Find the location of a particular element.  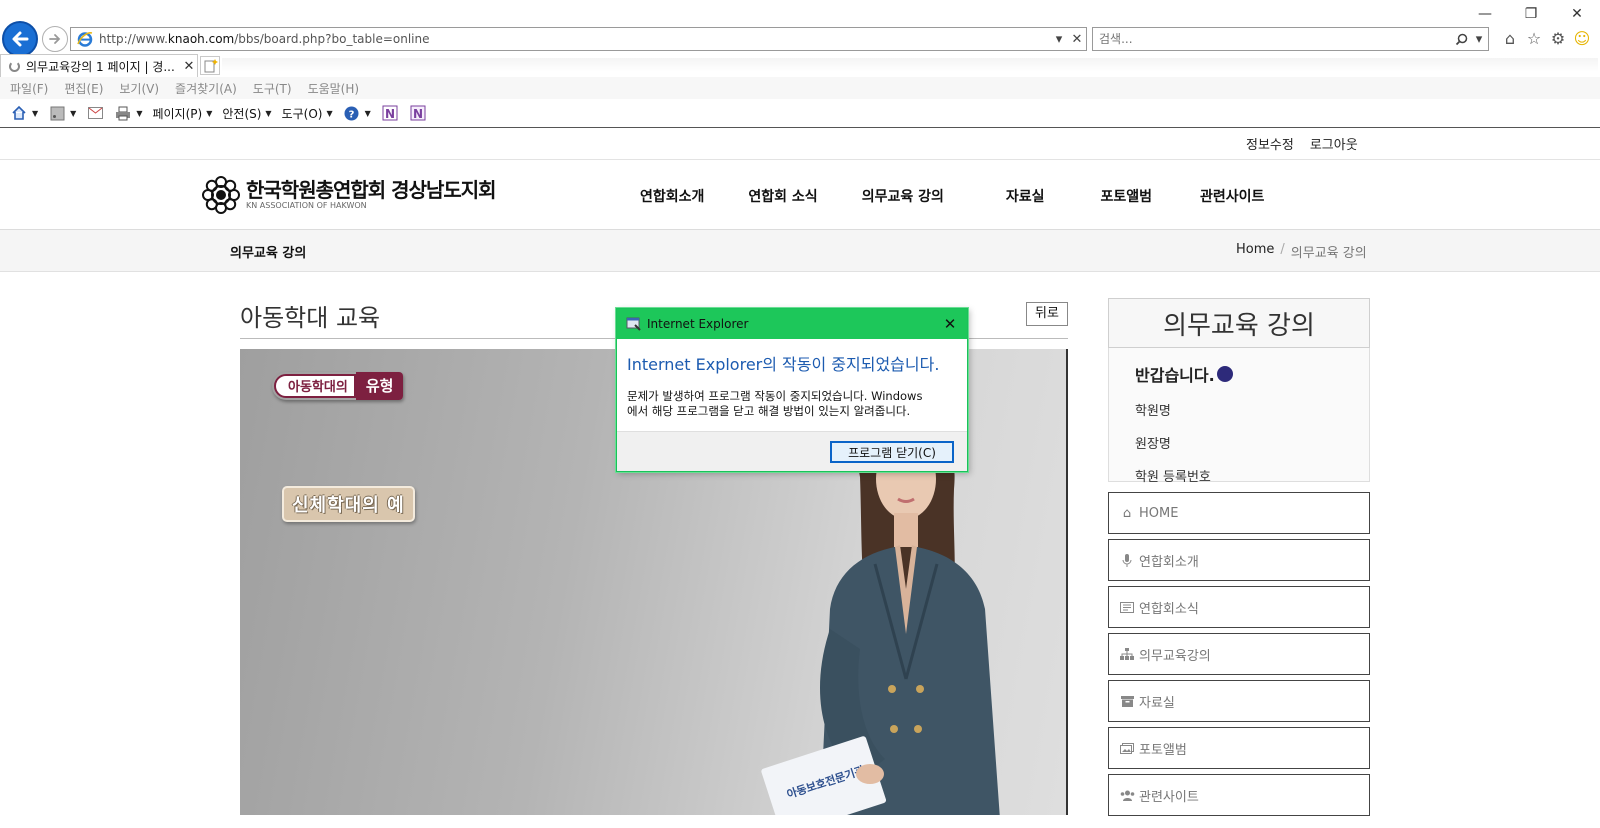

forward-button is located at coordinates (55, 39).